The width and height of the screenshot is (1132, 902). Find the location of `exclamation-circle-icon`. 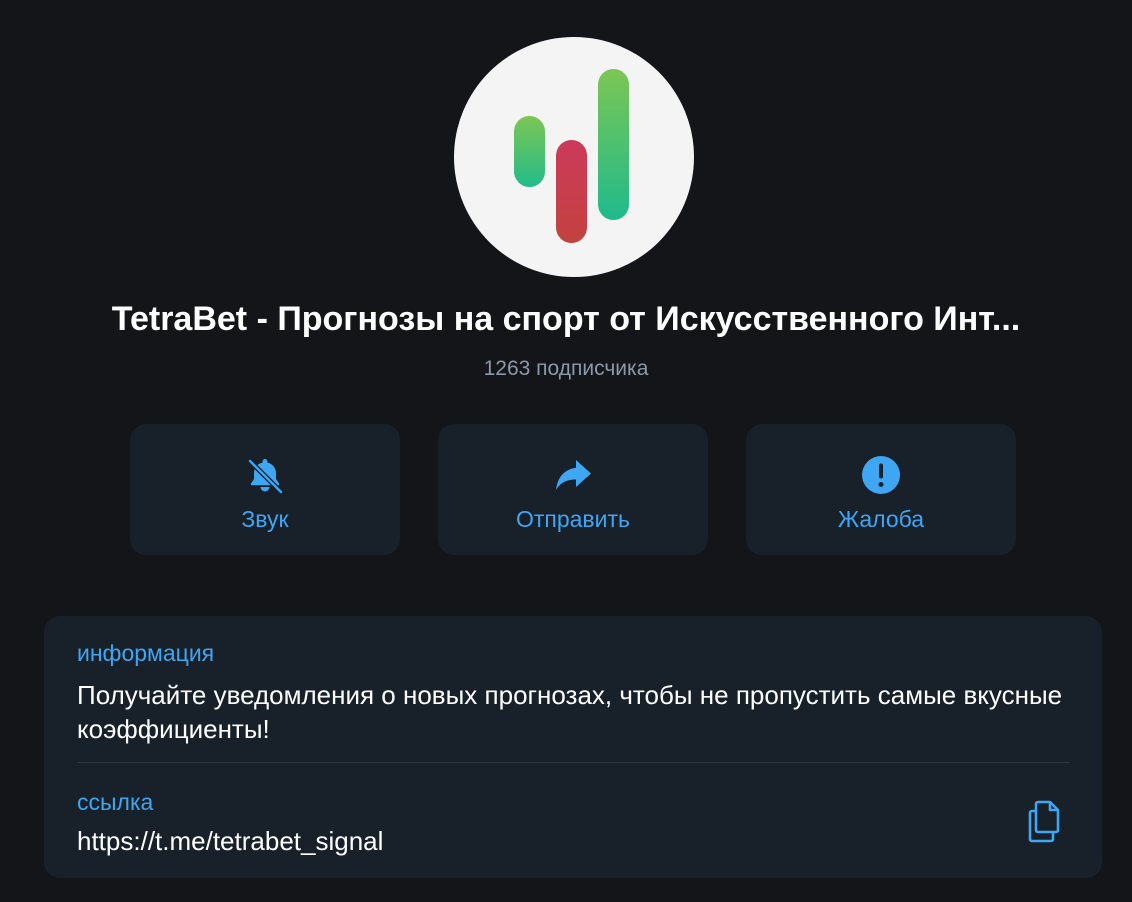

exclamation-circle-icon is located at coordinates (881, 475).